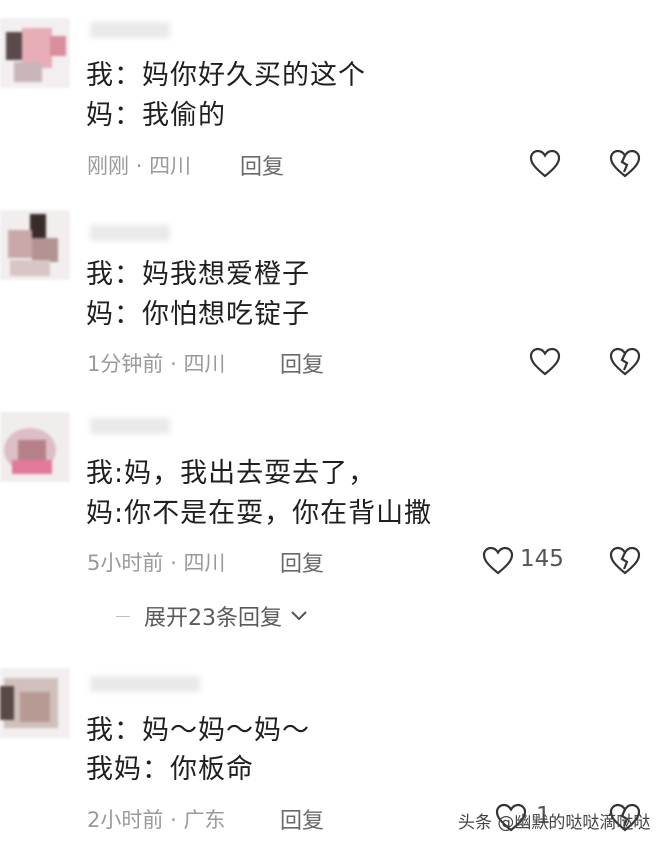 This screenshot has width=660, height=843. What do you see at coordinates (125, 364) in the screenshot?
I see `comment-time: 1分钟前` at bounding box center [125, 364].